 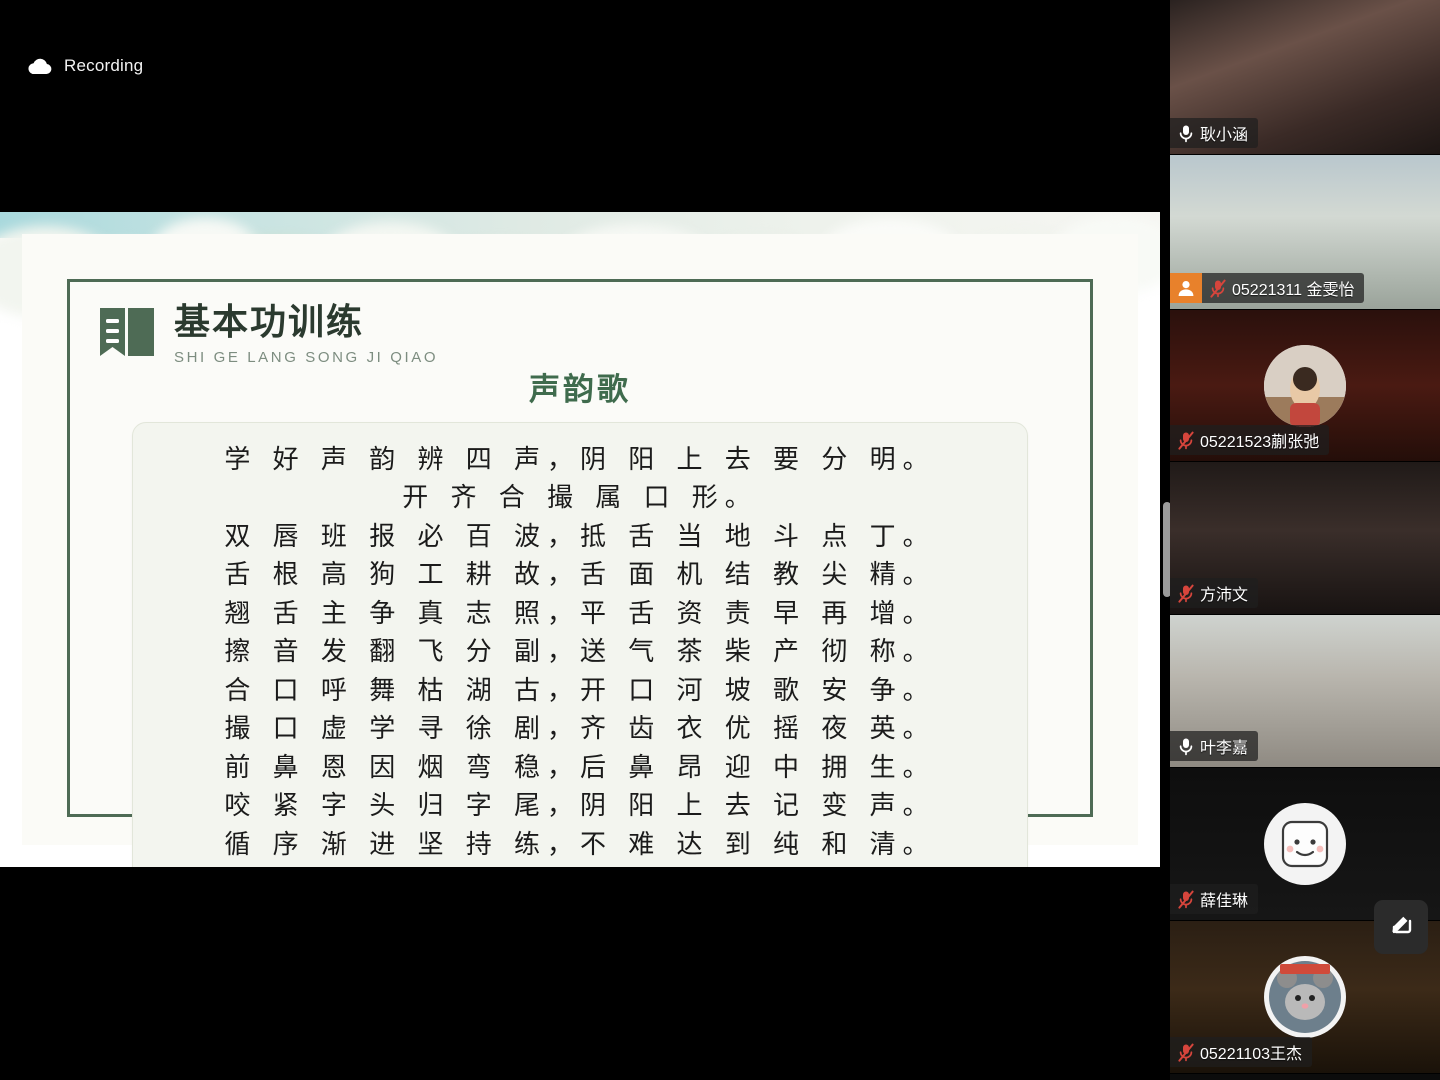 I want to click on participant-tile: 方沛文, so click(x=1305, y=538).